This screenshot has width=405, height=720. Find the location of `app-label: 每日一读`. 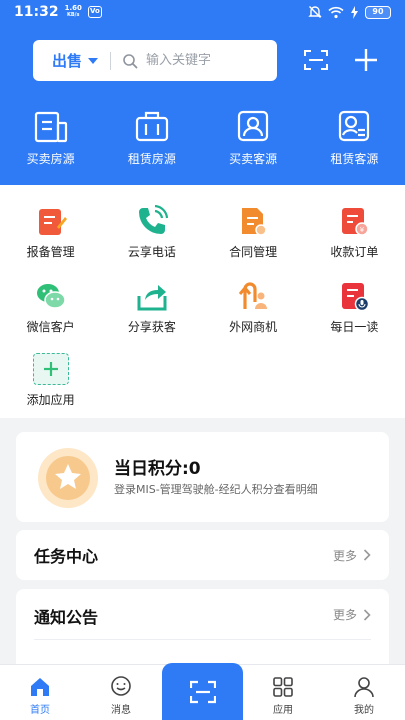

app-label: 每日一读 is located at coordinates (354, 327).